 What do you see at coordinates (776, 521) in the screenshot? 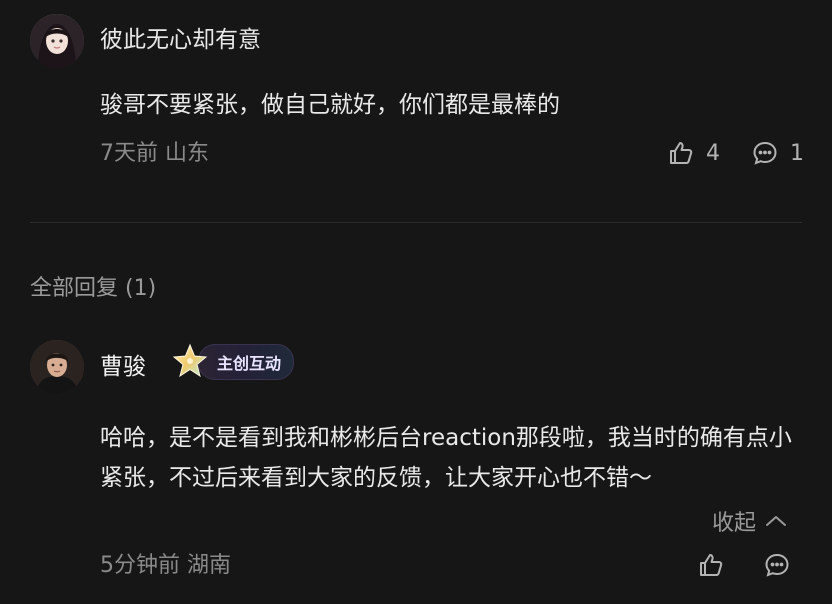
I see `chevron-up-icon` at bounding box center [776, 521].